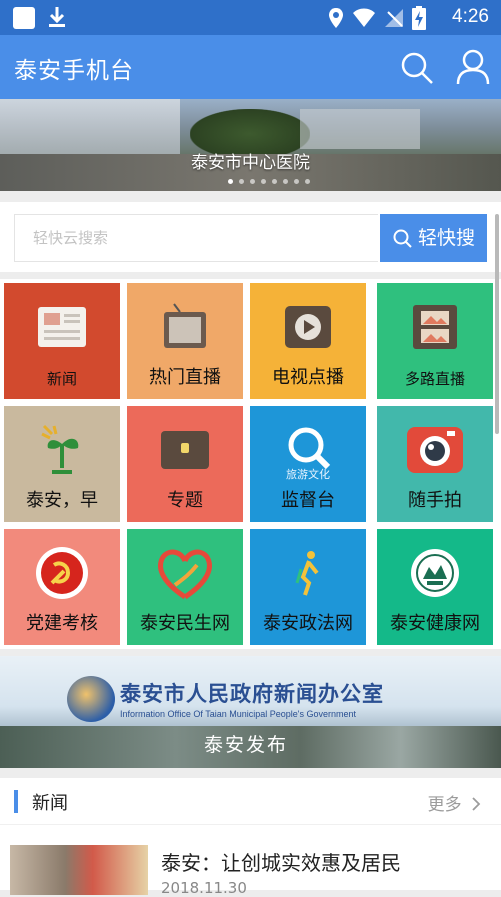 This screenshot has width=501, height=897. What do you see at coordinates (62, 327) in the screenshot?
I see `newspaper-icon` at bounding box center [62, 327].